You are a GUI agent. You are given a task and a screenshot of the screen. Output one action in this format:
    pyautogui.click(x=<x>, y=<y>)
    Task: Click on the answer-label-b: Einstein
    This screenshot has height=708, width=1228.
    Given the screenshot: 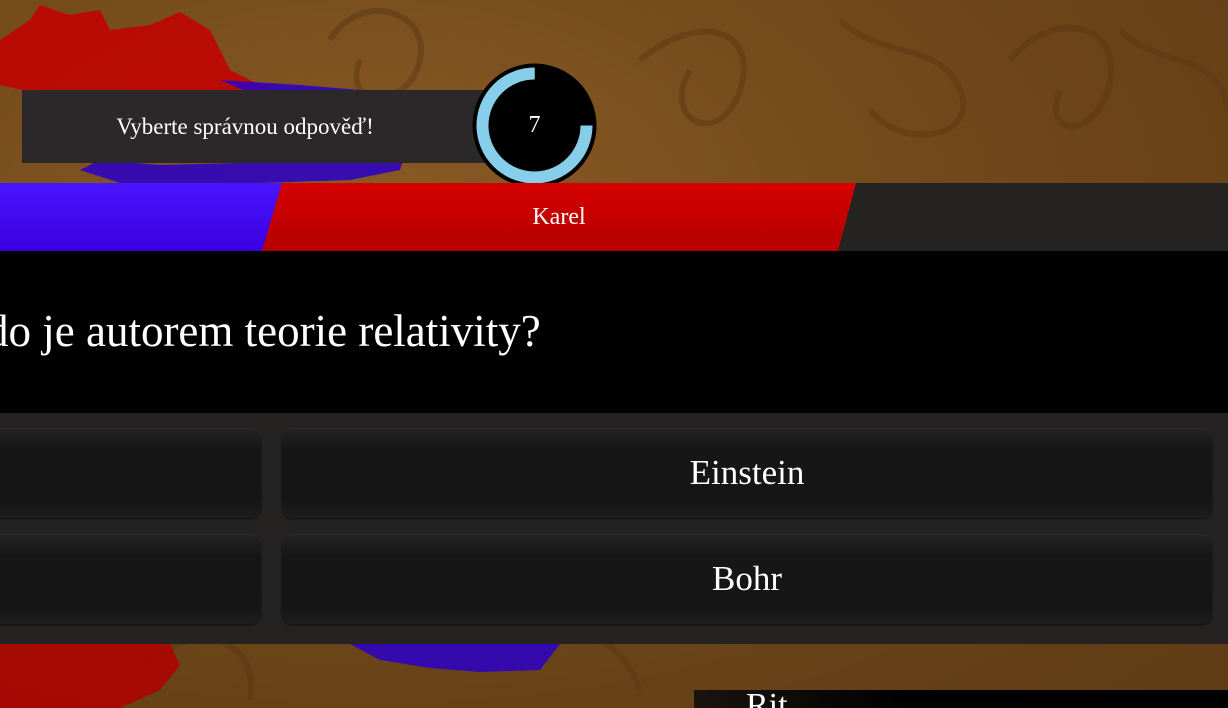 What is the action you would take?
    pyautogui.click(x=747, y=472)
    